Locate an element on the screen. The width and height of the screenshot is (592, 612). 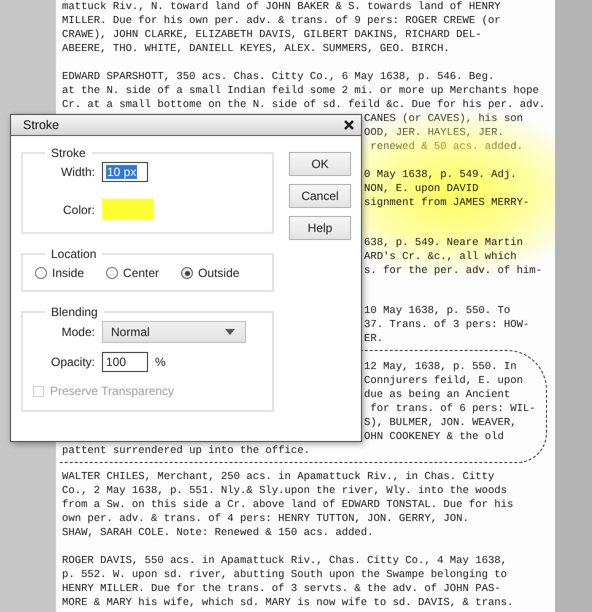
group-legend: Stroke is located at coordinates (68, 153).